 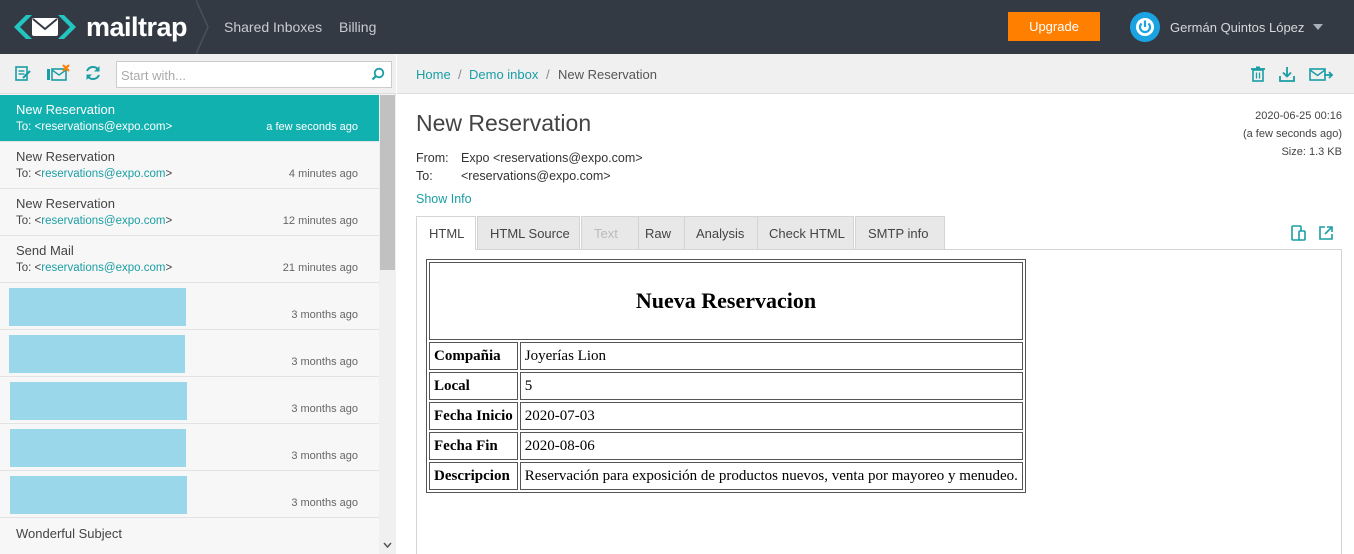 I want to click on logo: mailtrap, so click(x=101, y=27).